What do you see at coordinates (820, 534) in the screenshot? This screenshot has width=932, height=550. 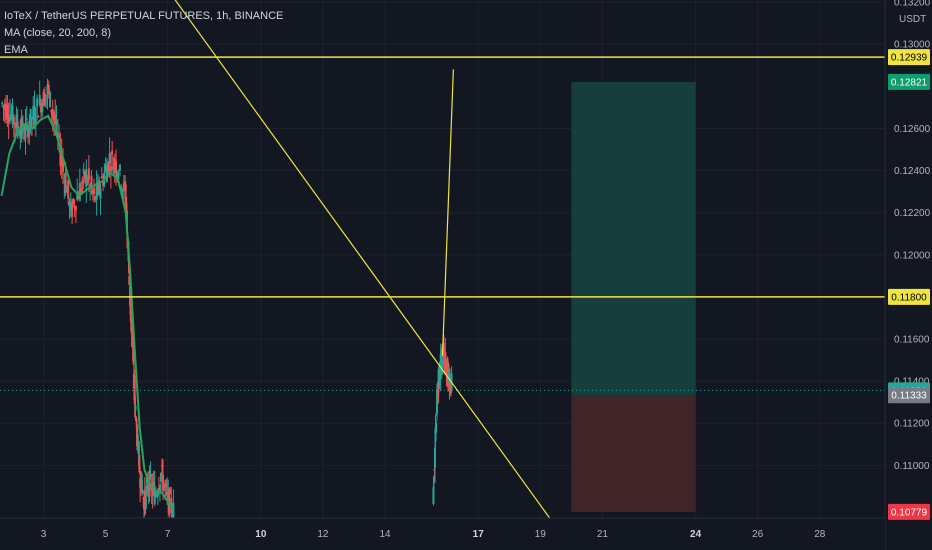 I see `time-tick-label: 28` at bounding box center [820, 534].